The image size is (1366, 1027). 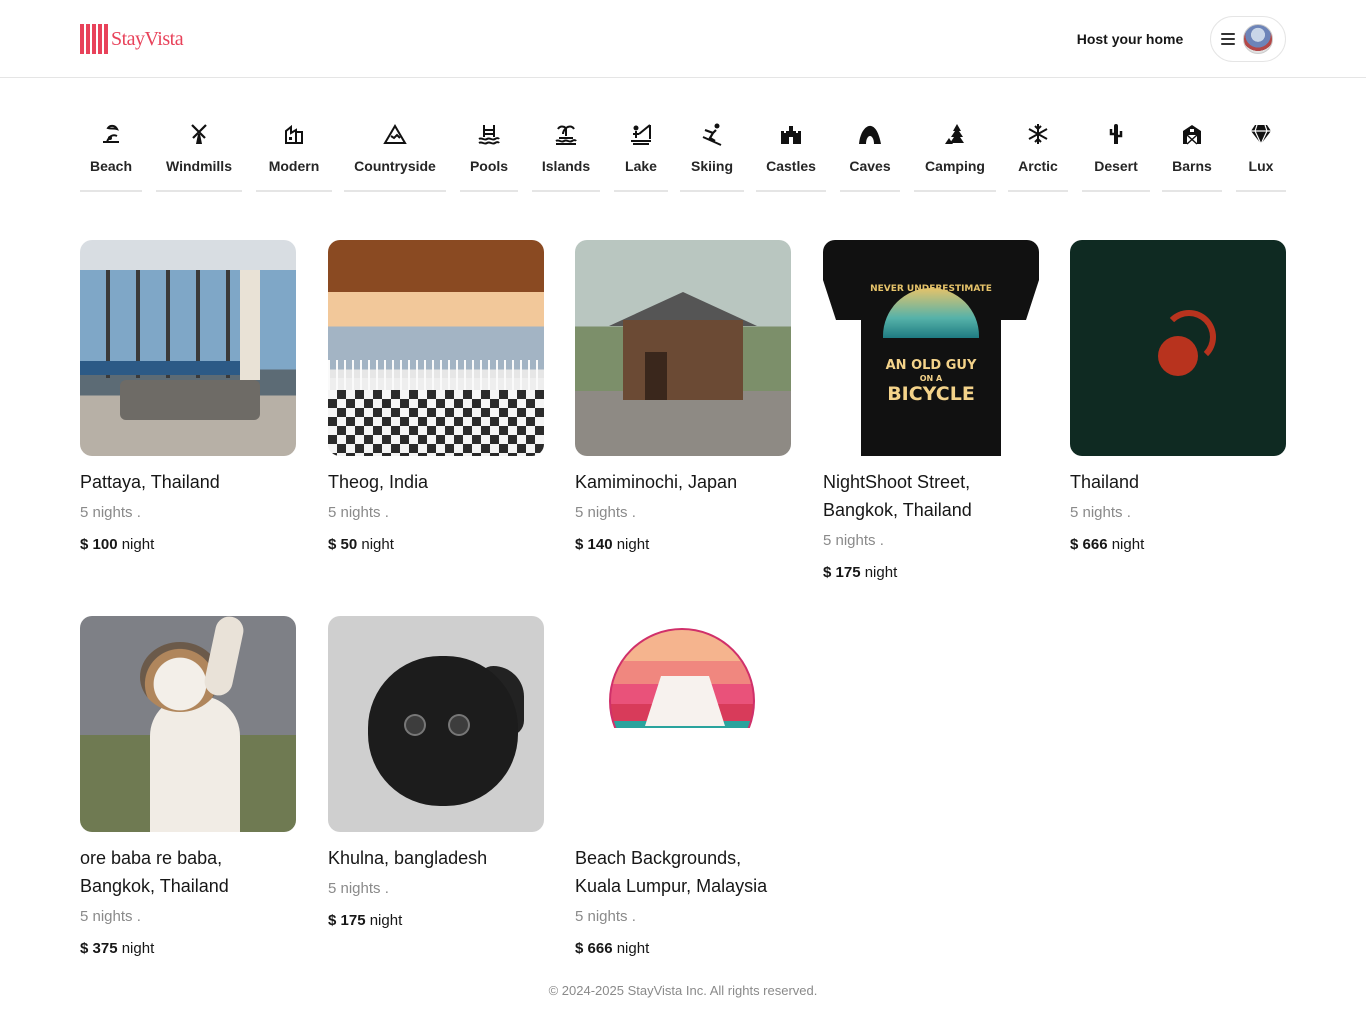 I want to click on category-label: Caves, so click(x=870, y=166).